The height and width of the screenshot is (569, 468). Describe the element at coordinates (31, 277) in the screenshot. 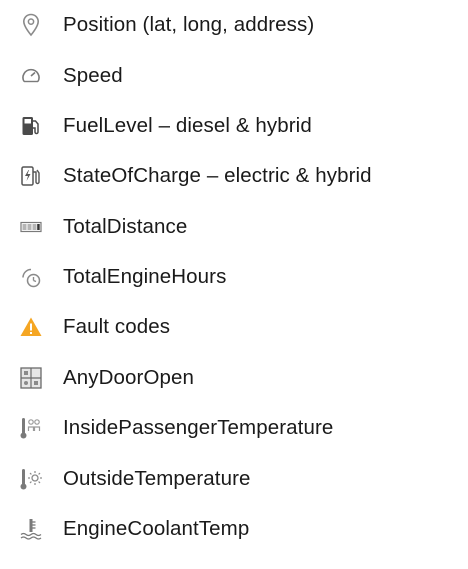

I see `engine-hours-timer-icon` at that location.